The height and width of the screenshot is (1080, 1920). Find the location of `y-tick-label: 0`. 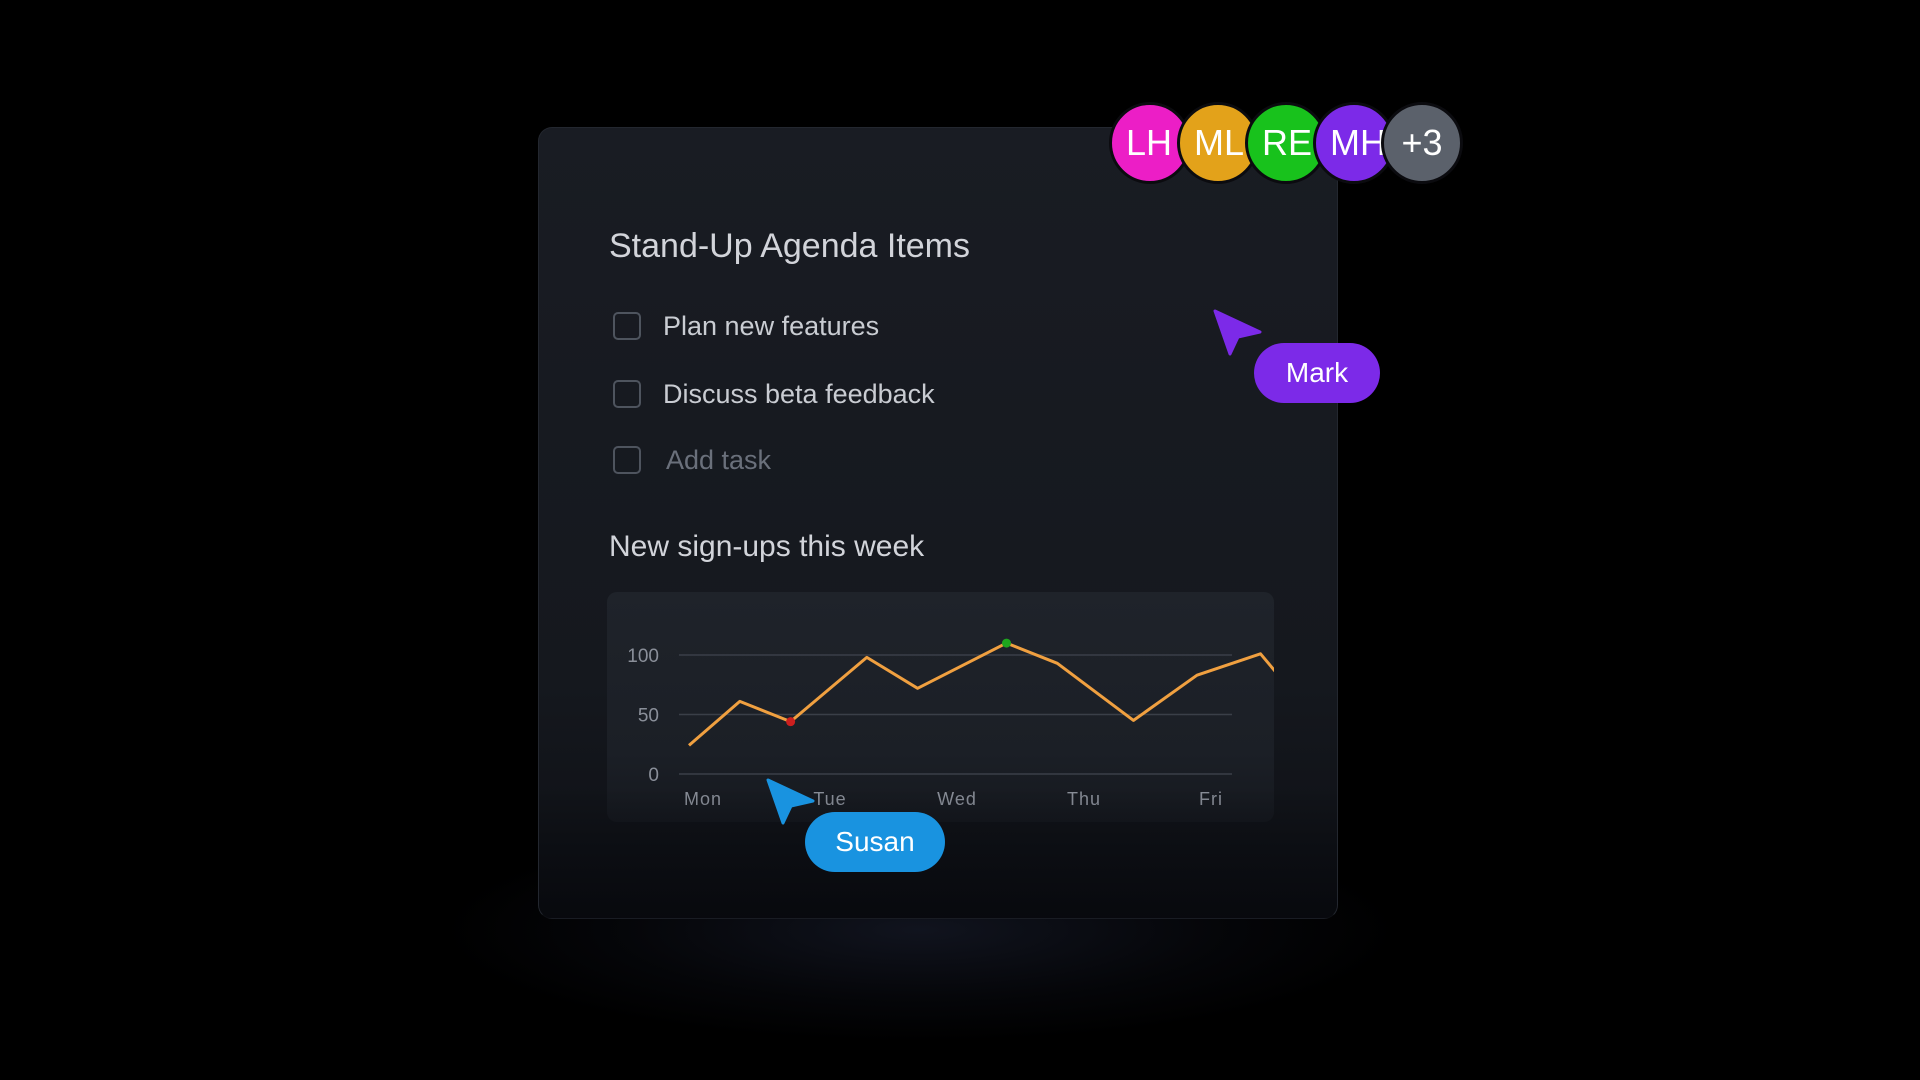

y-tick-label: 0 is located at coordinates (653, 775).